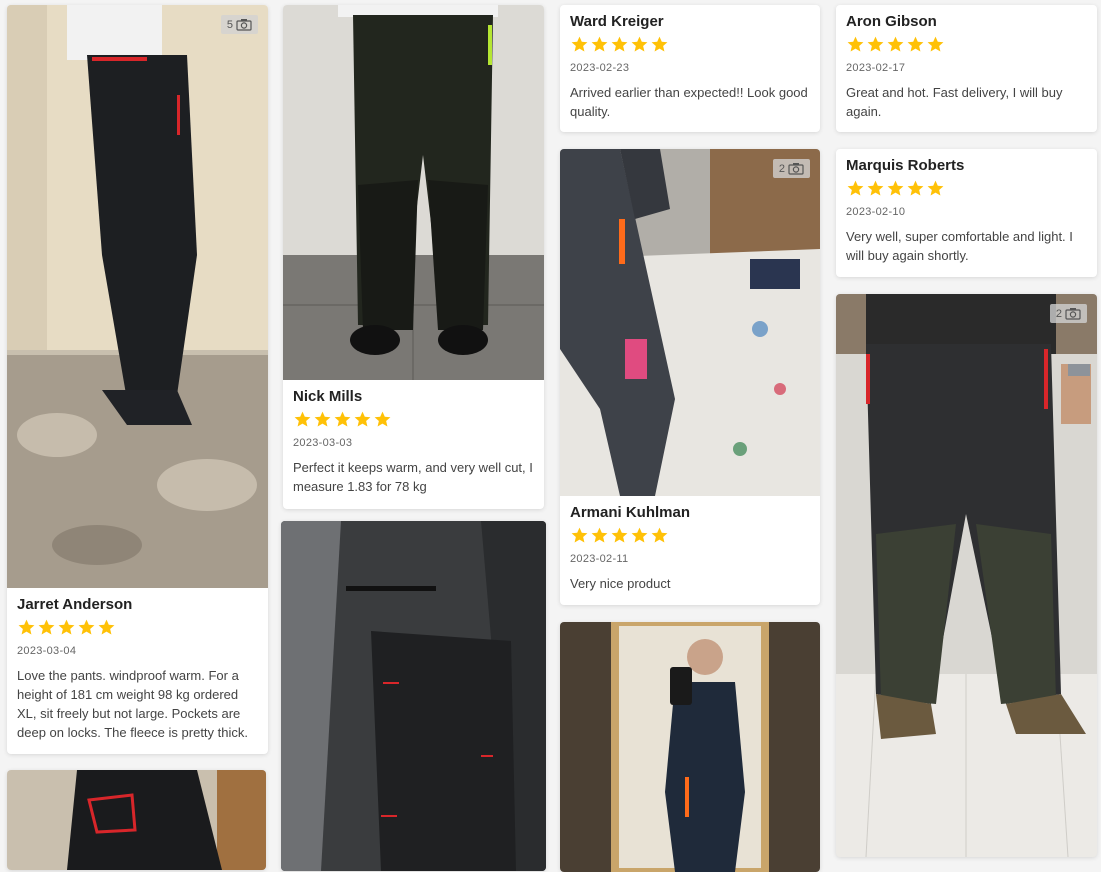  Describe the element at coordinates (876, 68) in the screenshot. I see `review-date: 2023-02-17` at that location.